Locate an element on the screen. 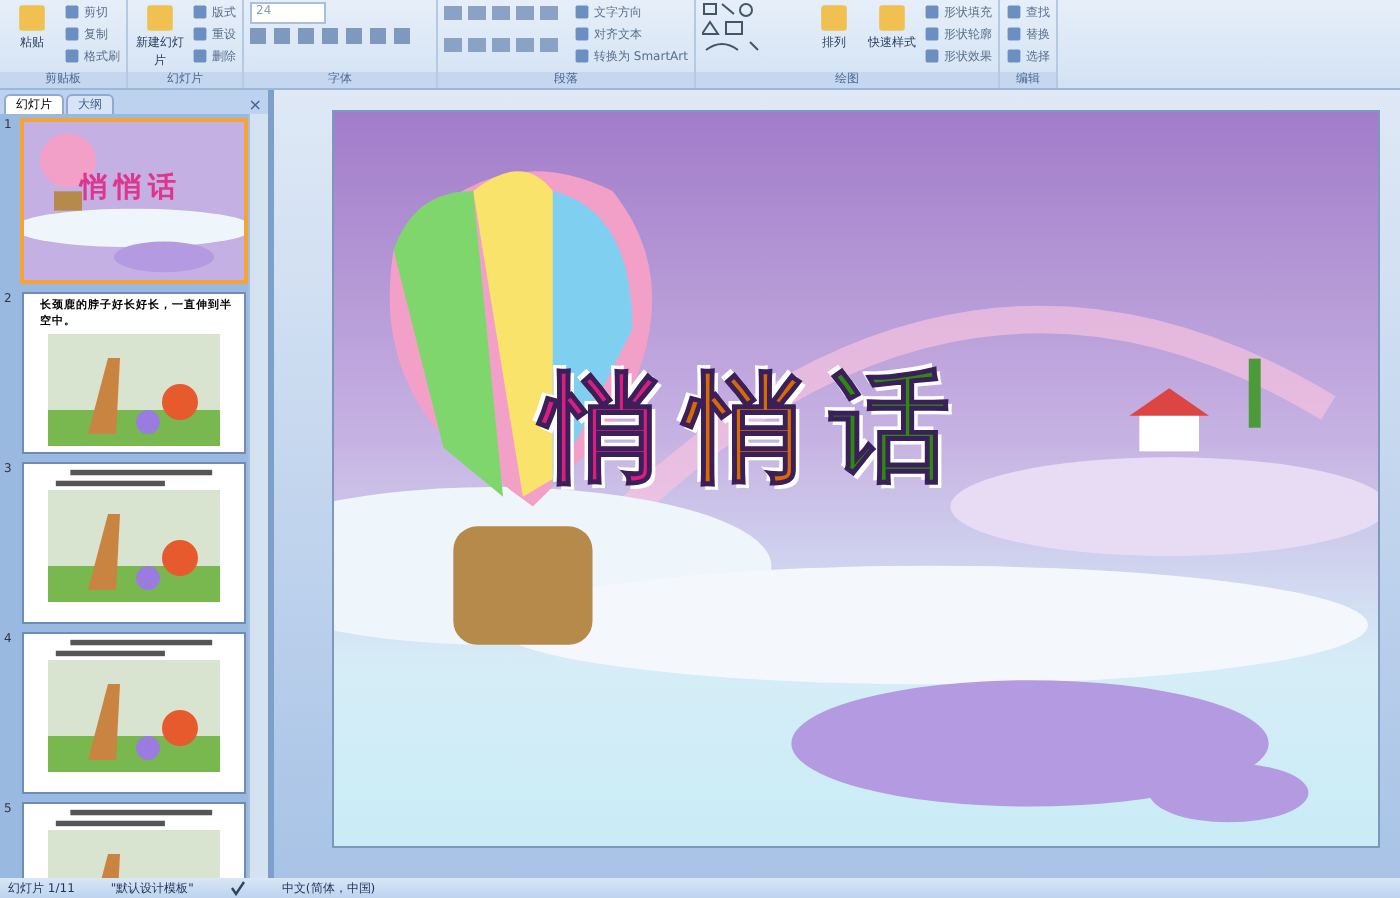 This screenshot has height=898, width=1400. thumbnail-title: 悄悄话 is located at coordinates (131, 188).